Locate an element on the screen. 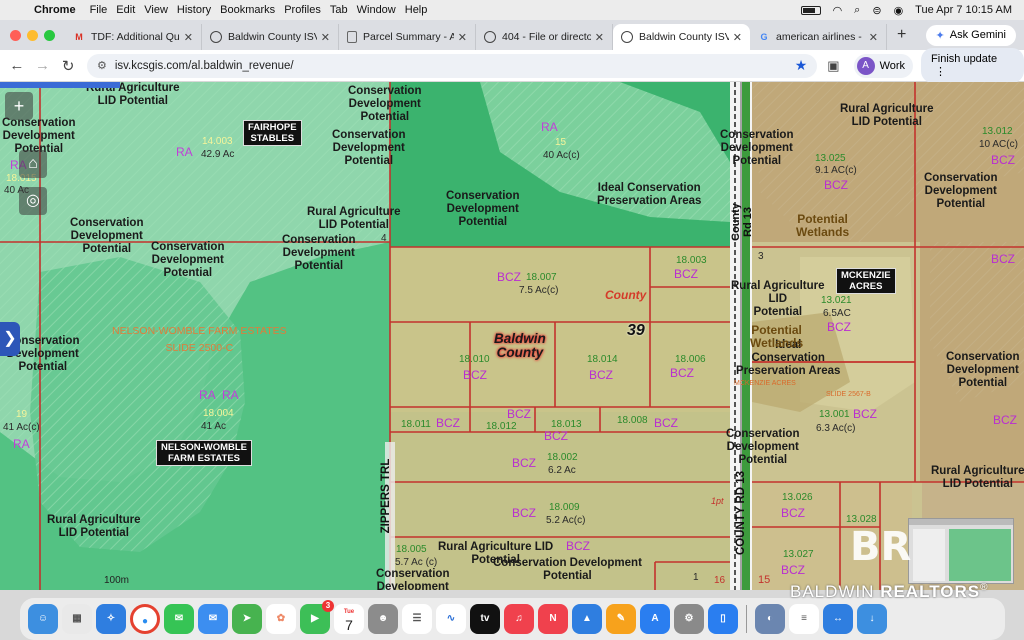 This screenshot has width=1024, height=640. messages-icon: ✉ is located at coordinates (179, 619).